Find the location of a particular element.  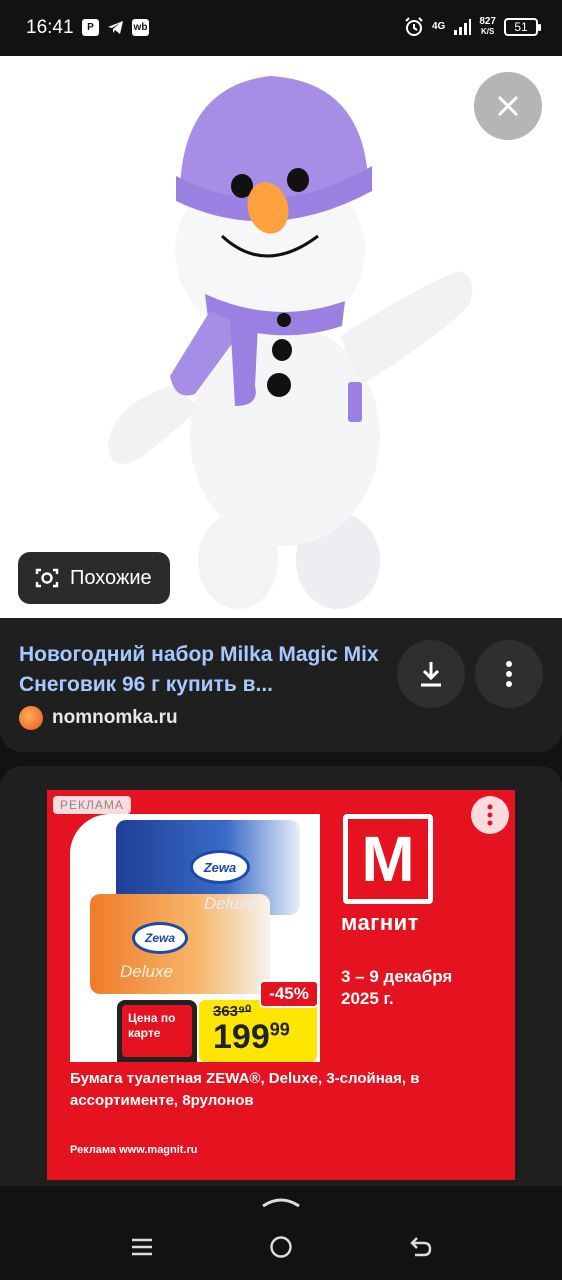

phone-graphic: Цена по карте is located at coordinates (157, 1031).